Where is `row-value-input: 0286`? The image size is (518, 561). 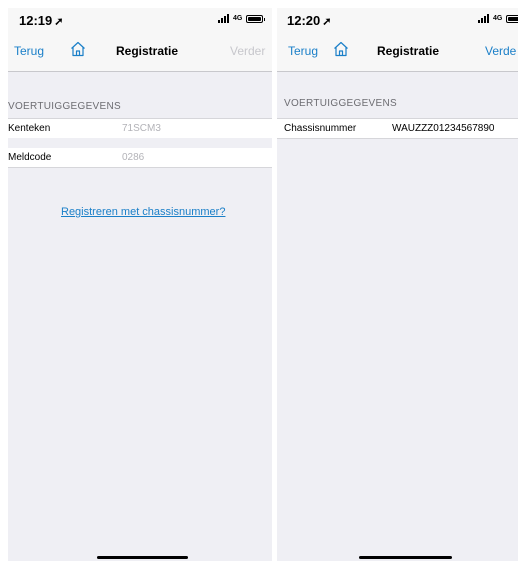
row-value-input: 0286 is located at coordinates (133, 157).